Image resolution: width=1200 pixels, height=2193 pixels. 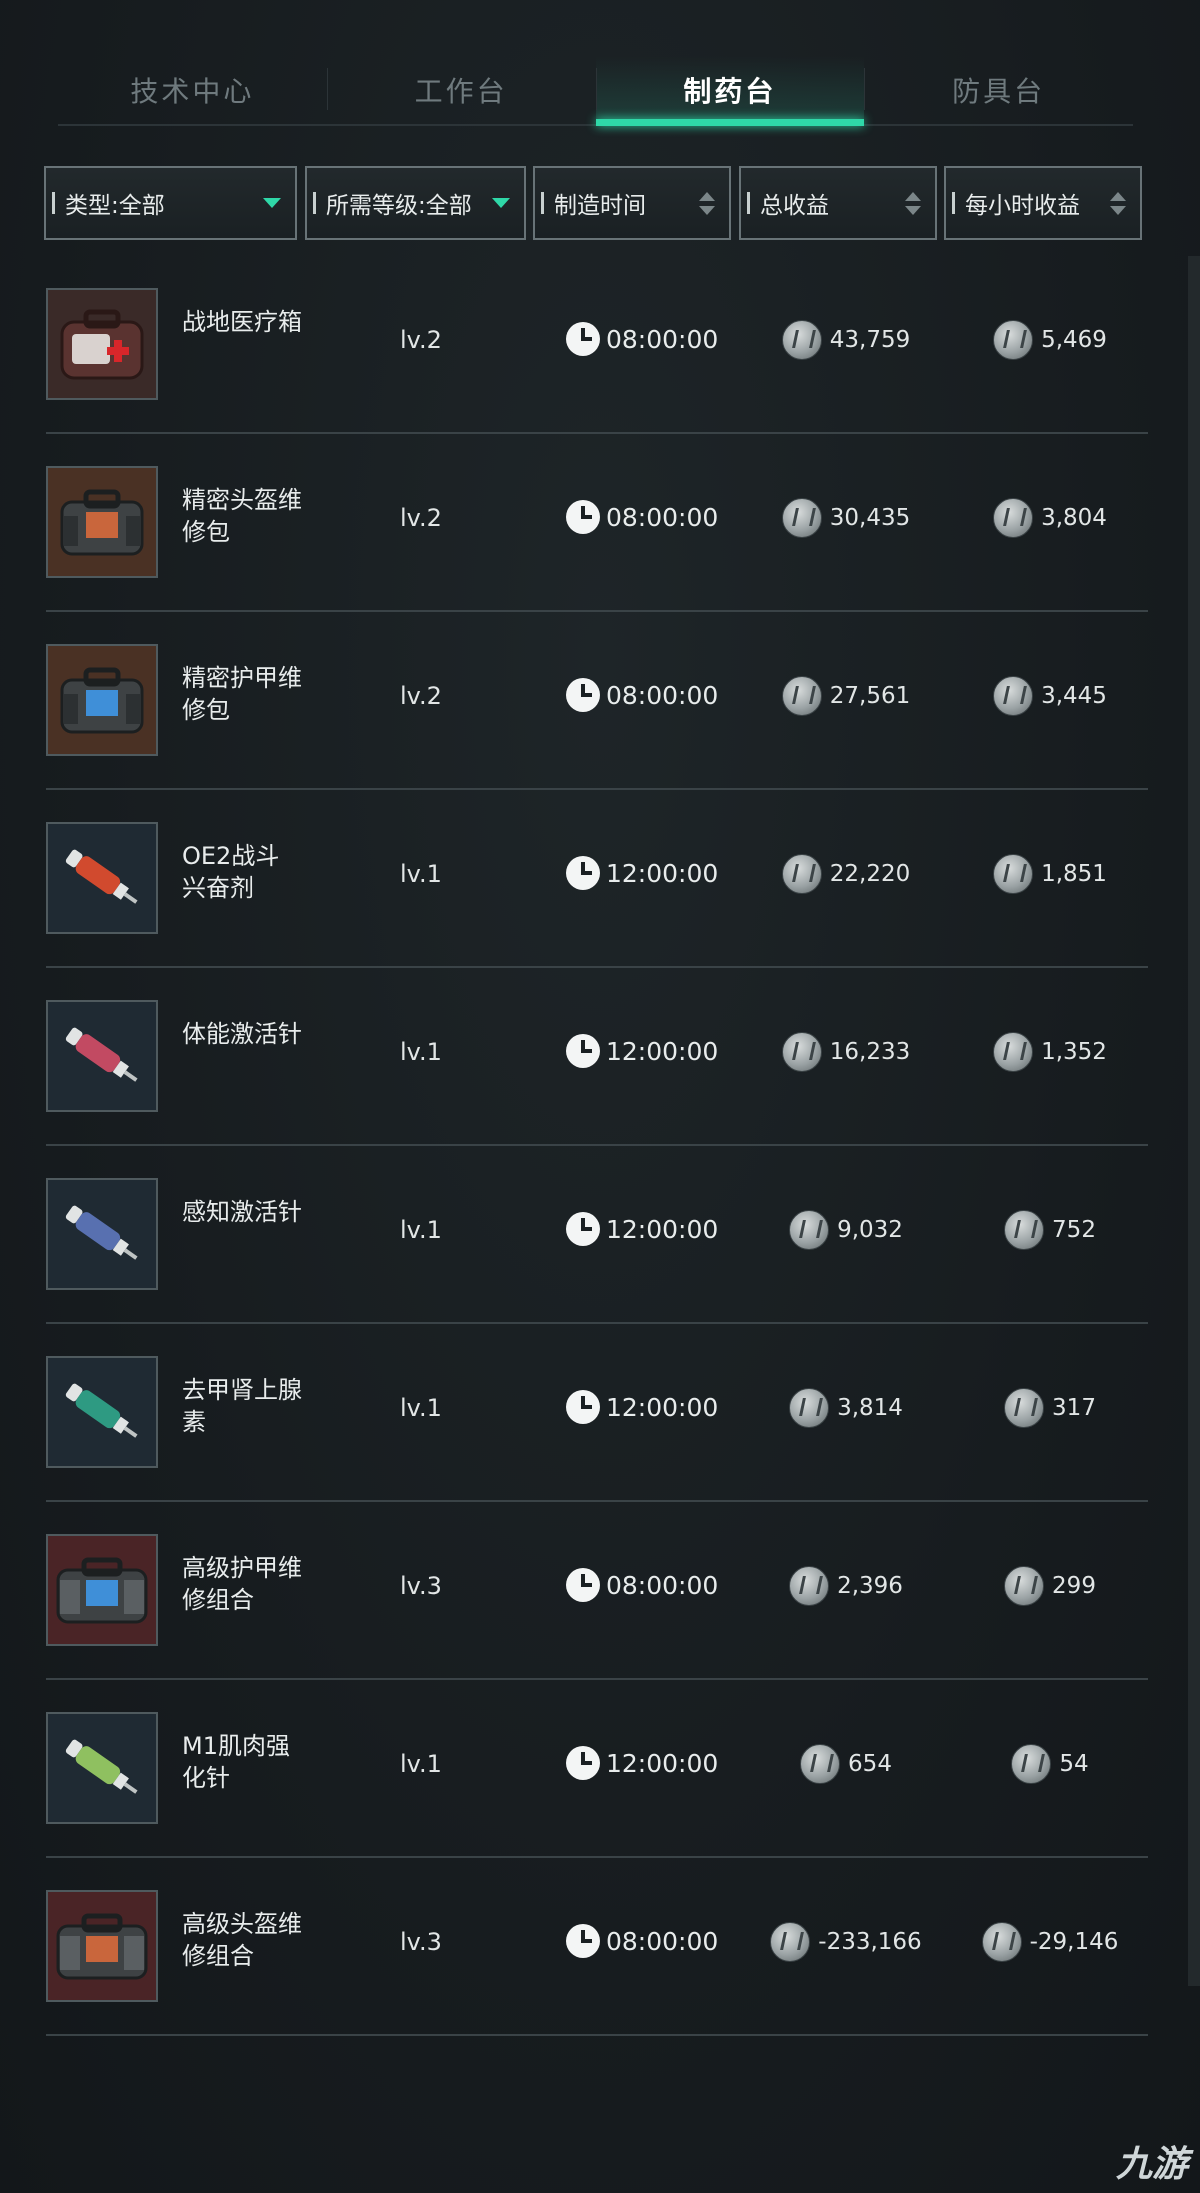 What do you see at coordinates (115, 206) in the screenshot?
I see `type-filter-label: 类型:全部` at bounding box center [115, 206].